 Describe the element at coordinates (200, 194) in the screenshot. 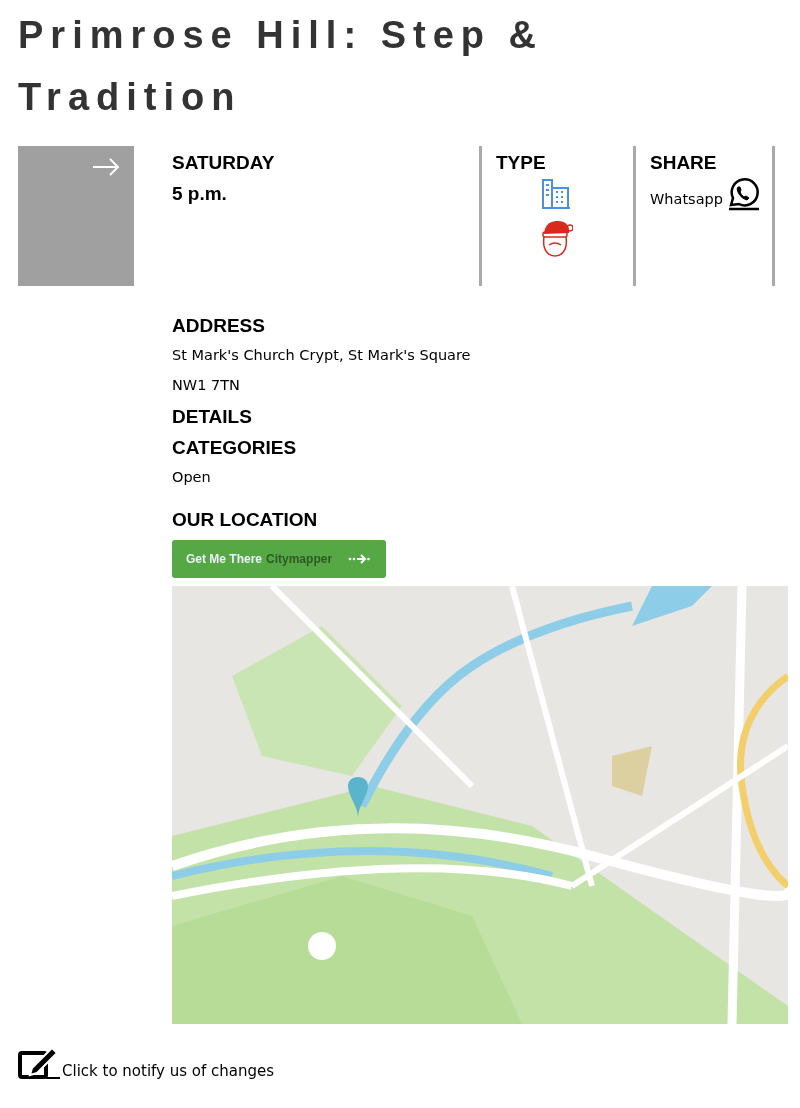

I see `event-time: 5 p.m.` at that location.